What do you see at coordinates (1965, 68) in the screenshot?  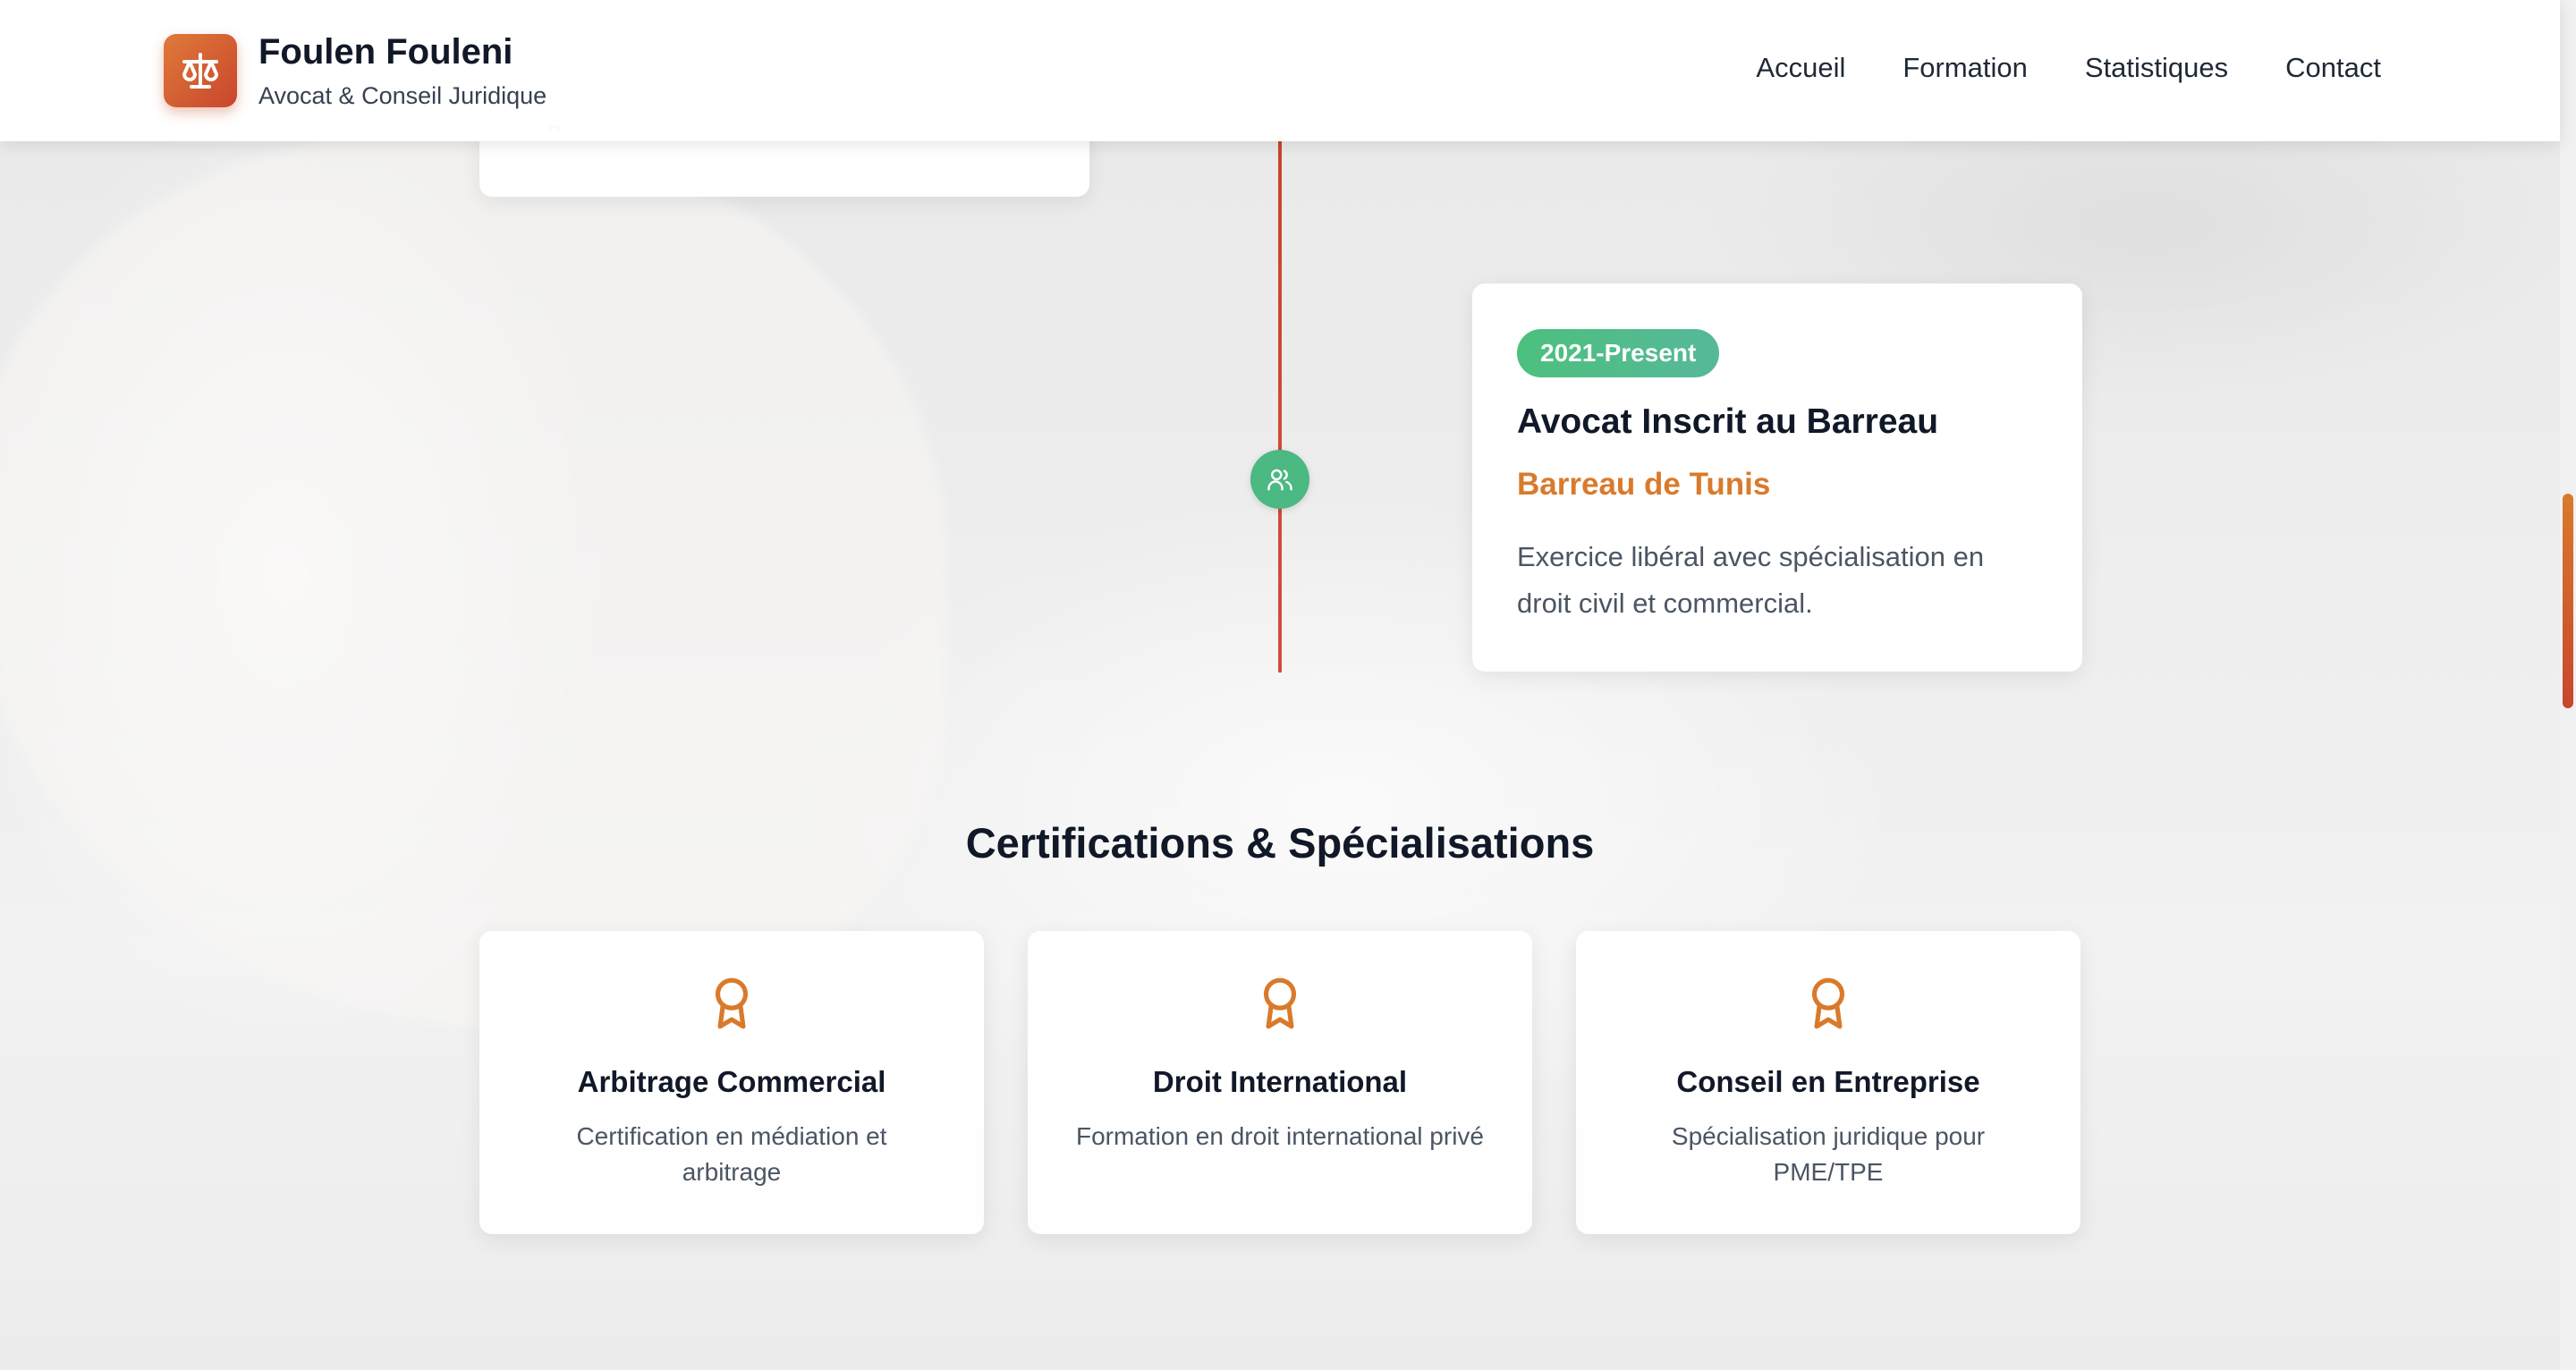 I see `nav-formation: Formation` at bounding box center [1965, 68].